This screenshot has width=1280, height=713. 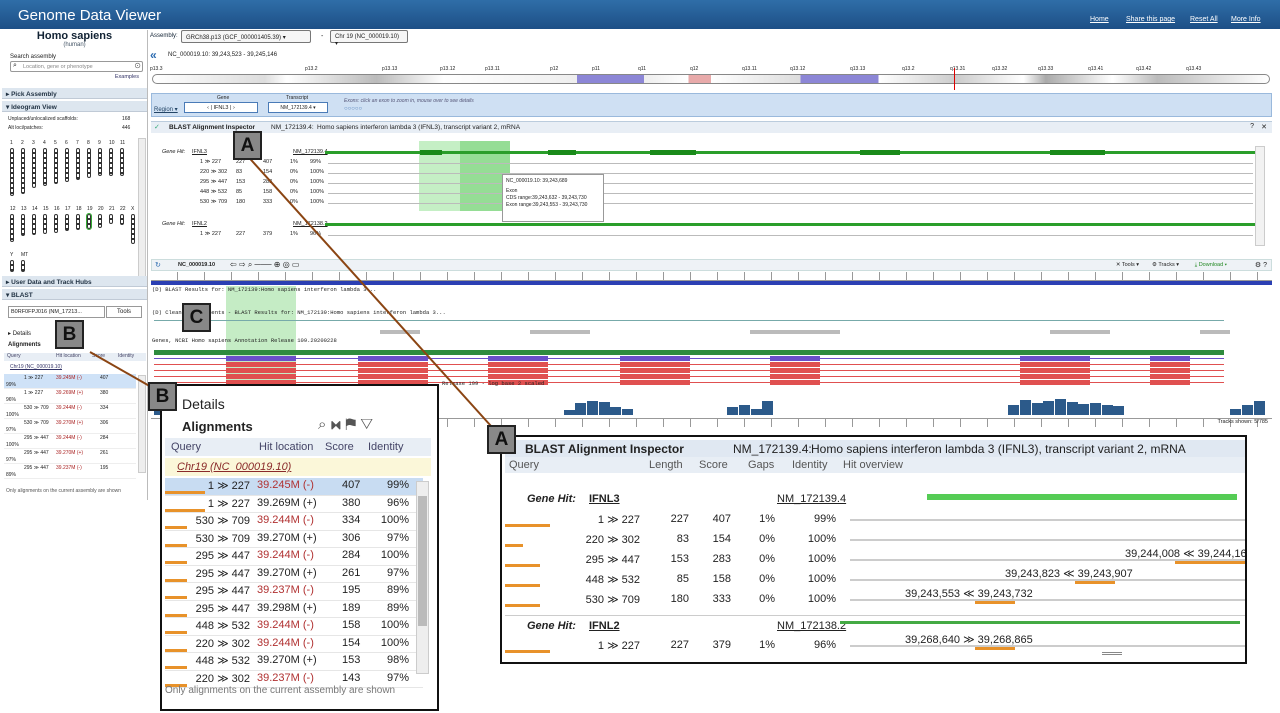 I want to click on group-link: Chr19 (NC_000019.10), so click(x=234, y=467).